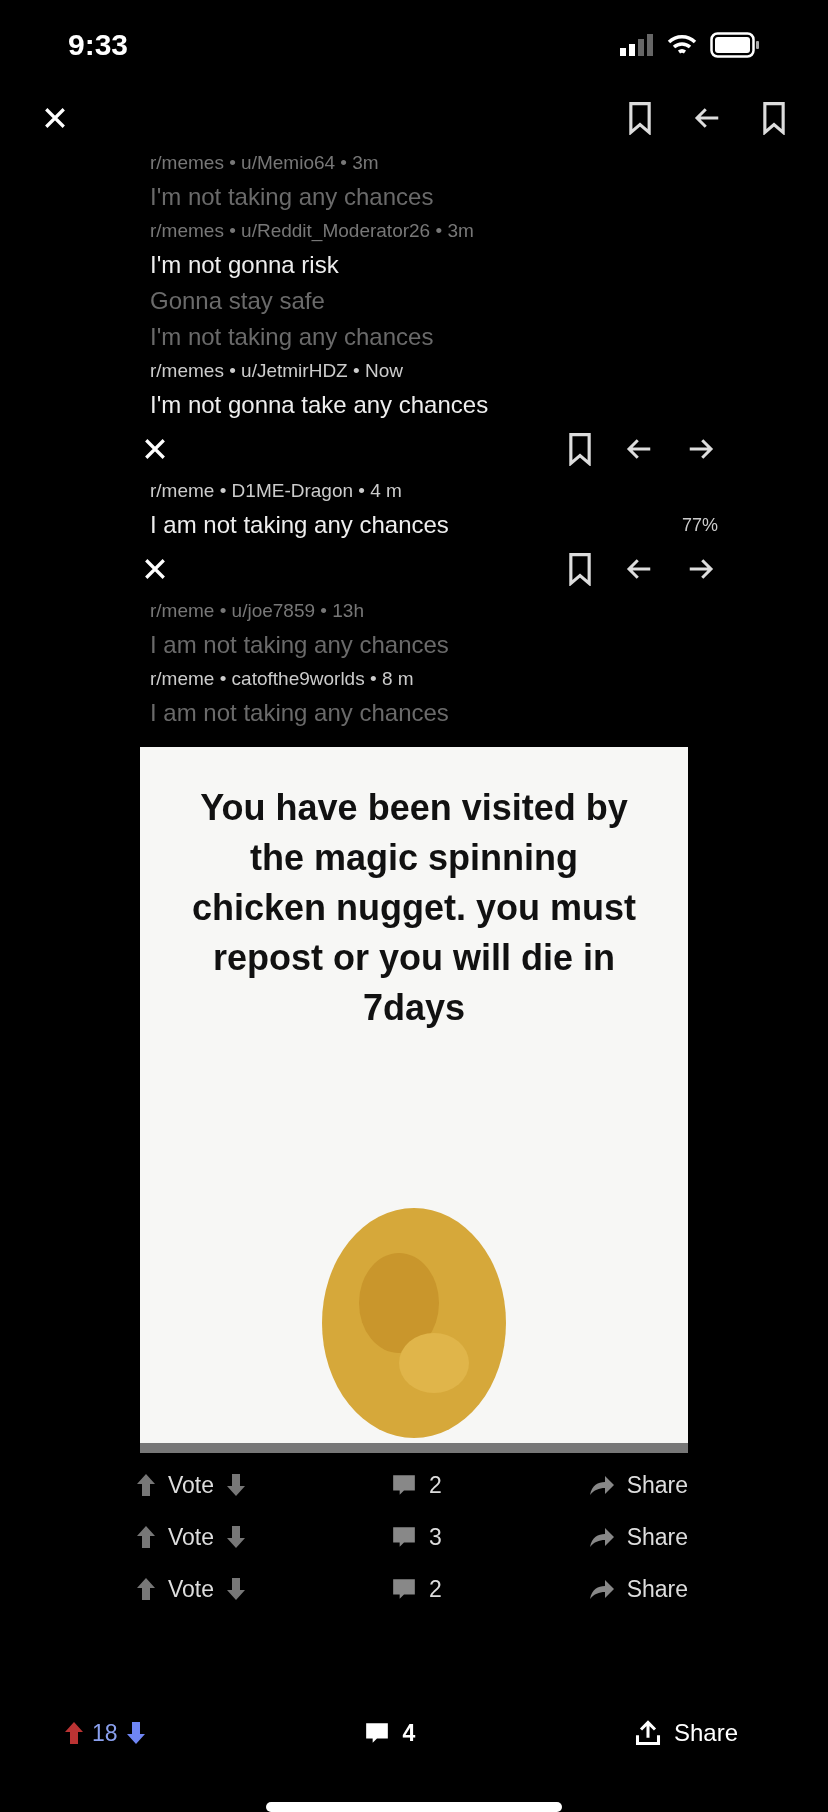  What do you see at coordinates (282, 678) in the screenshot?
I see `post-meta: r/meme • catofthe9worlds • 8 m` at bounding box center [282, 678].